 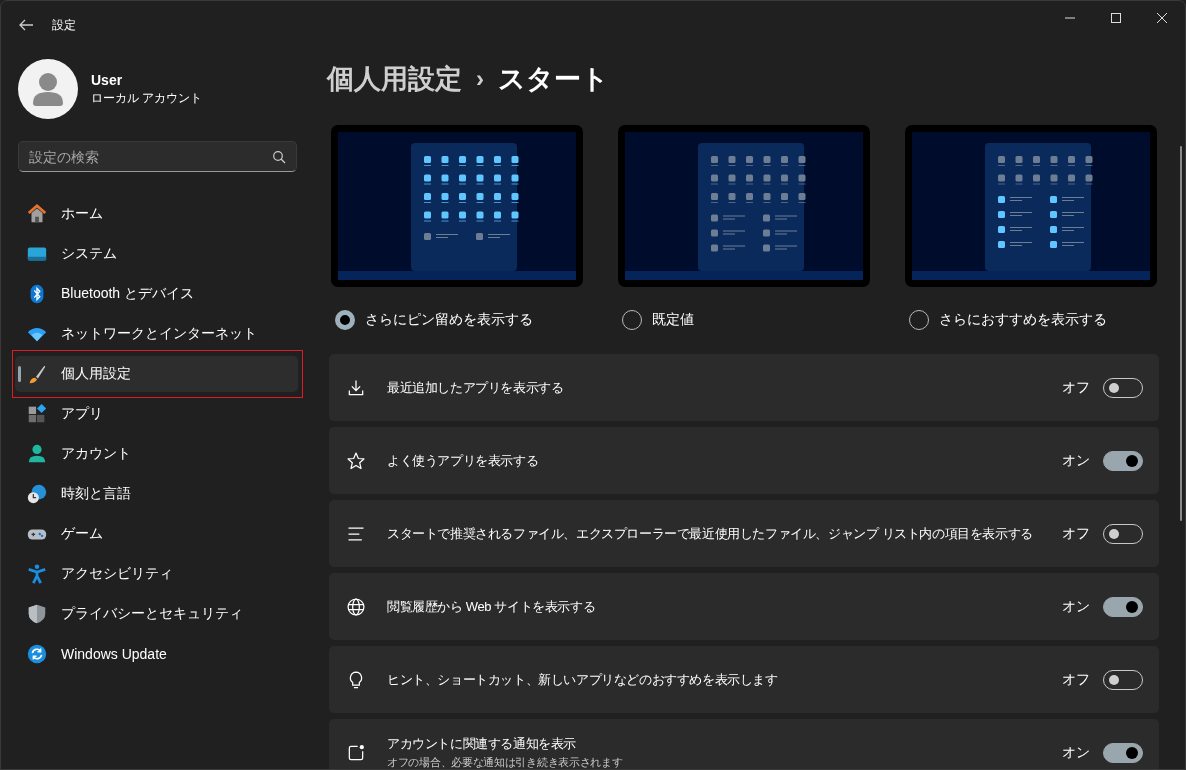 I want to click on sync-icon, so click(x=37, y=654).